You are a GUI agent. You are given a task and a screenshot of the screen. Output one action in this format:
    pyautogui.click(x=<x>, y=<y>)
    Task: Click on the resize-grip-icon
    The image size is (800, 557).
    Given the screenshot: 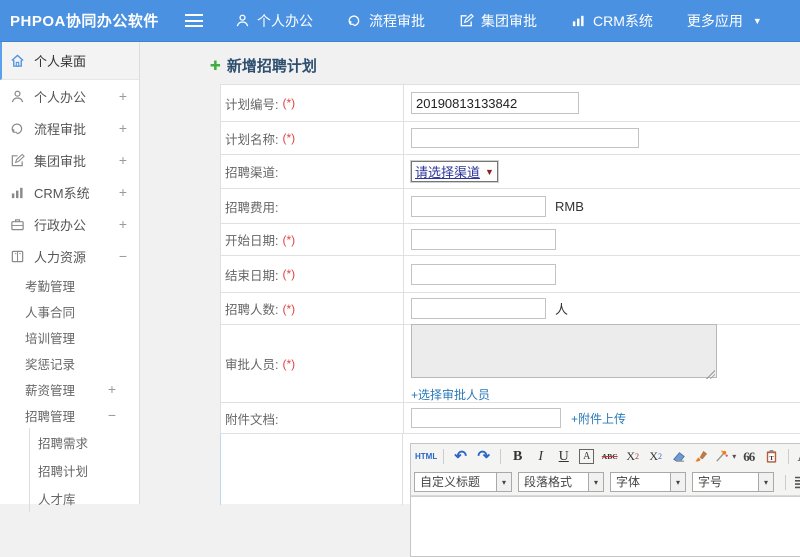 What is the action you would take?
    pyautogui.click(x=710, y=374)
    